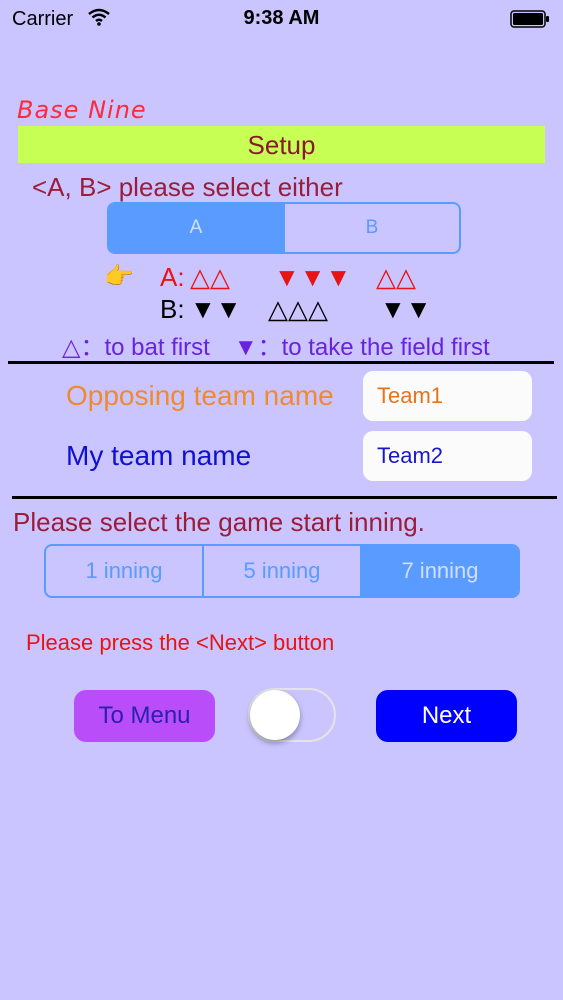  I want to click on segment-a: A, so click(196, 228).